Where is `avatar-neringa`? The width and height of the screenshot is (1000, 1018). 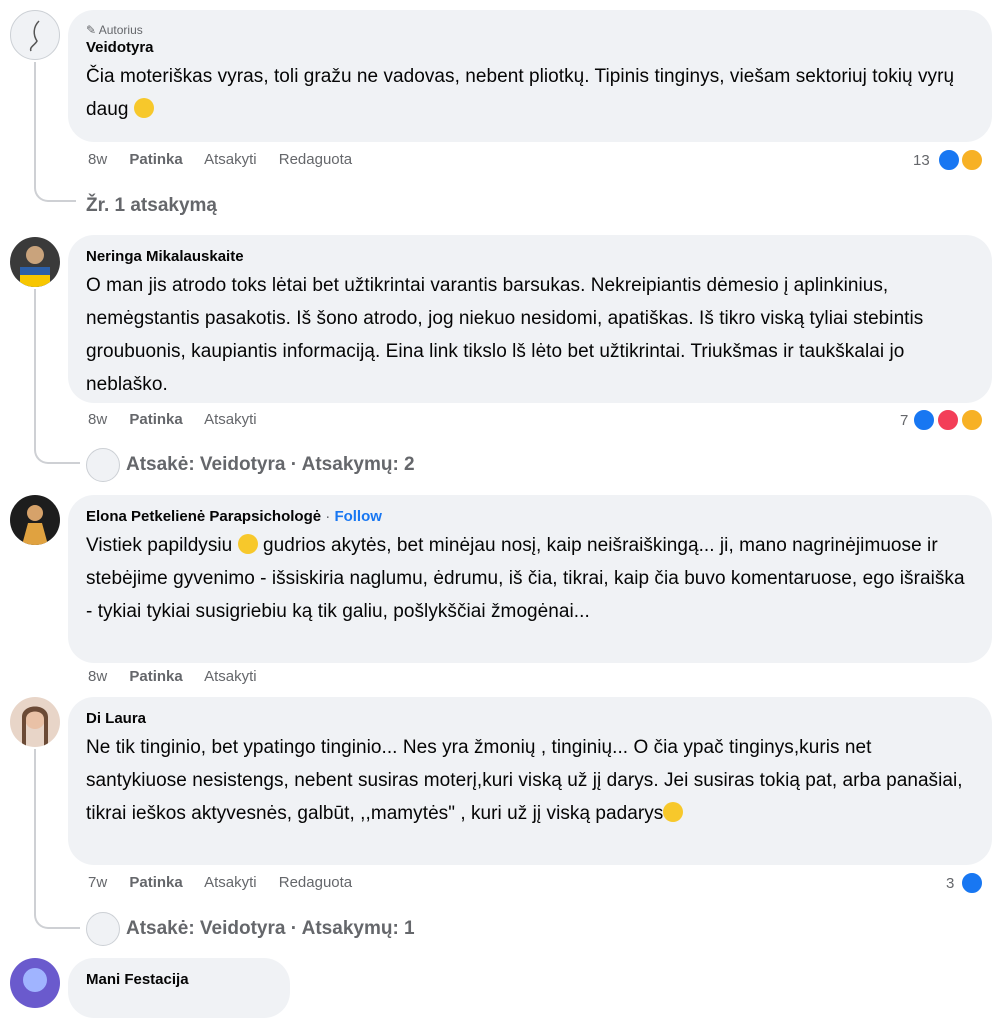 avatar-neringa is located at coordinates (35, 262).